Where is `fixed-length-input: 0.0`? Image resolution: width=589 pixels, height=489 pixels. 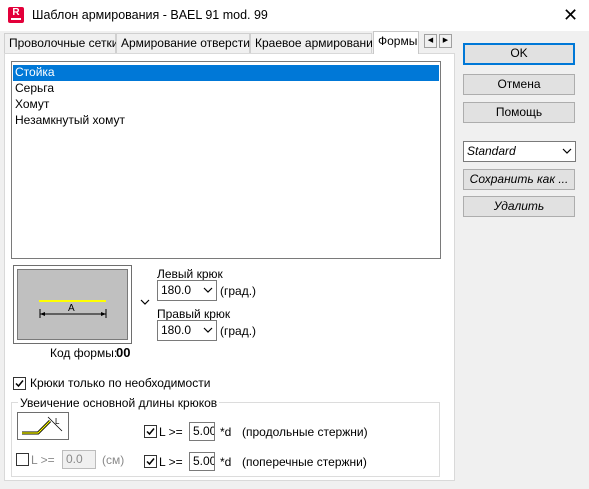 fixed-length-input: 0.0 is located at coordinates (79, 459).